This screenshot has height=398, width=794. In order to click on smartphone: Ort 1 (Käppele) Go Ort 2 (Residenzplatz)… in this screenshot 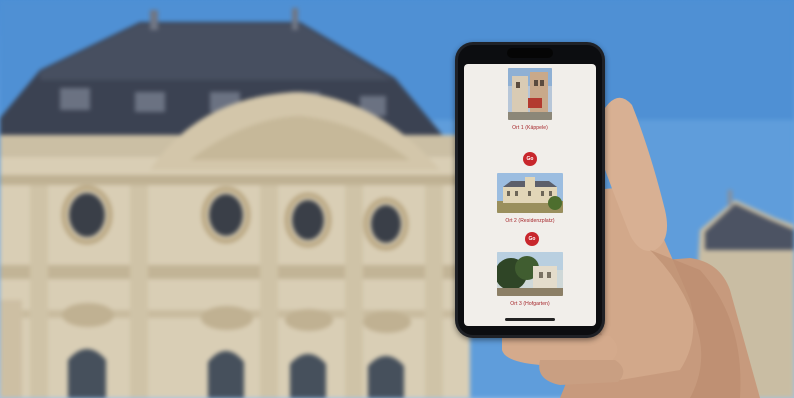, I will do `click(530, 190)`.